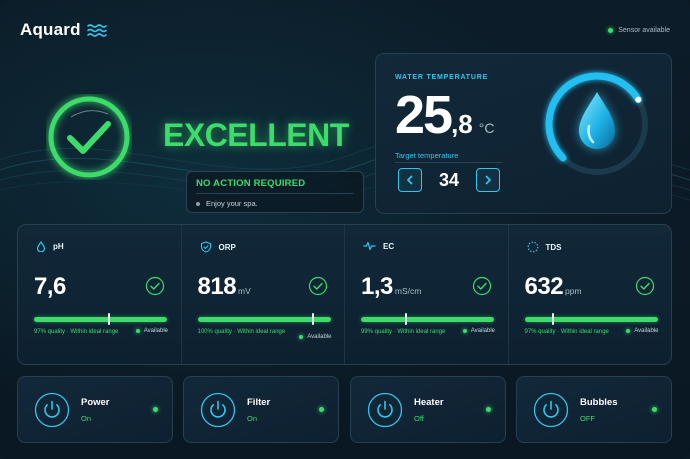 The width and height of the screenshot is (690, 459). I want to click on metric-value: 818 mV, so click(224, 287).